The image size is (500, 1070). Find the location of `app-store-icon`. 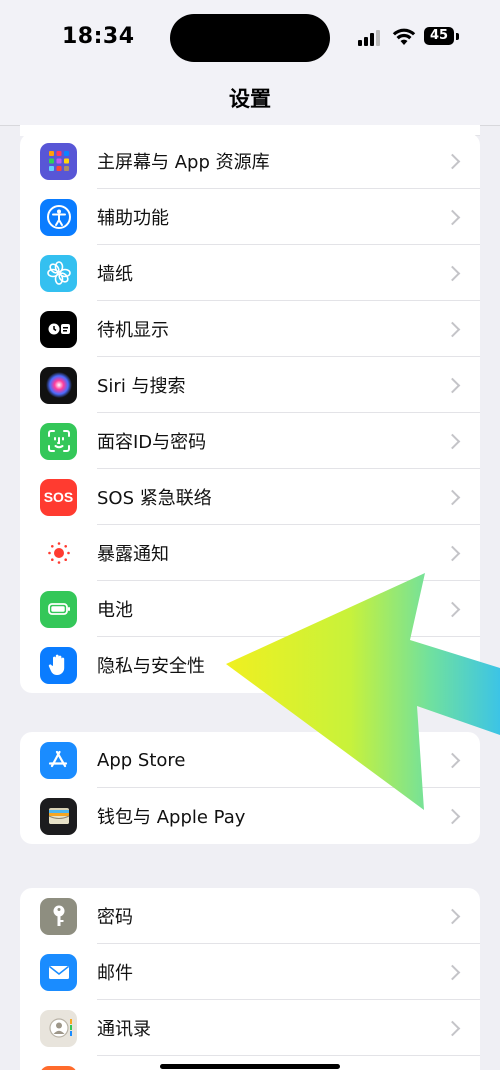

app-store-icon is located at coordinates (58, 760).